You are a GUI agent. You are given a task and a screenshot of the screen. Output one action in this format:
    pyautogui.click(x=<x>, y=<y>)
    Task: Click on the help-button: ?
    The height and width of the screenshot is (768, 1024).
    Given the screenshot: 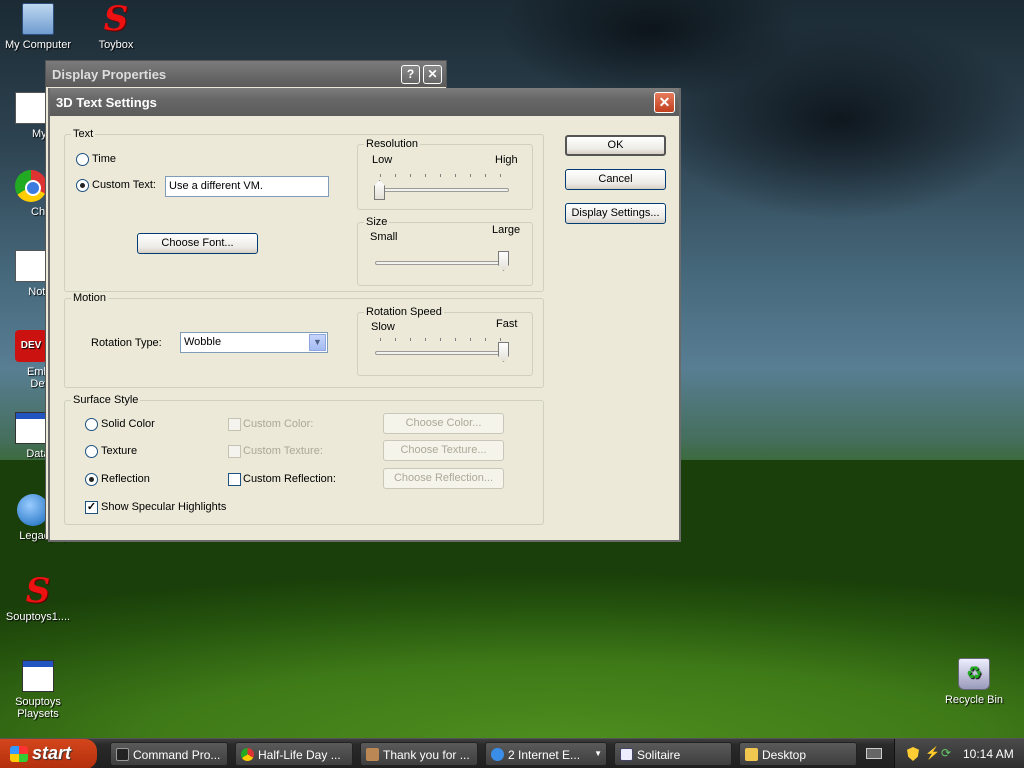 What is the action you would take?
    pyautogui.click(x=410, y=74)
    